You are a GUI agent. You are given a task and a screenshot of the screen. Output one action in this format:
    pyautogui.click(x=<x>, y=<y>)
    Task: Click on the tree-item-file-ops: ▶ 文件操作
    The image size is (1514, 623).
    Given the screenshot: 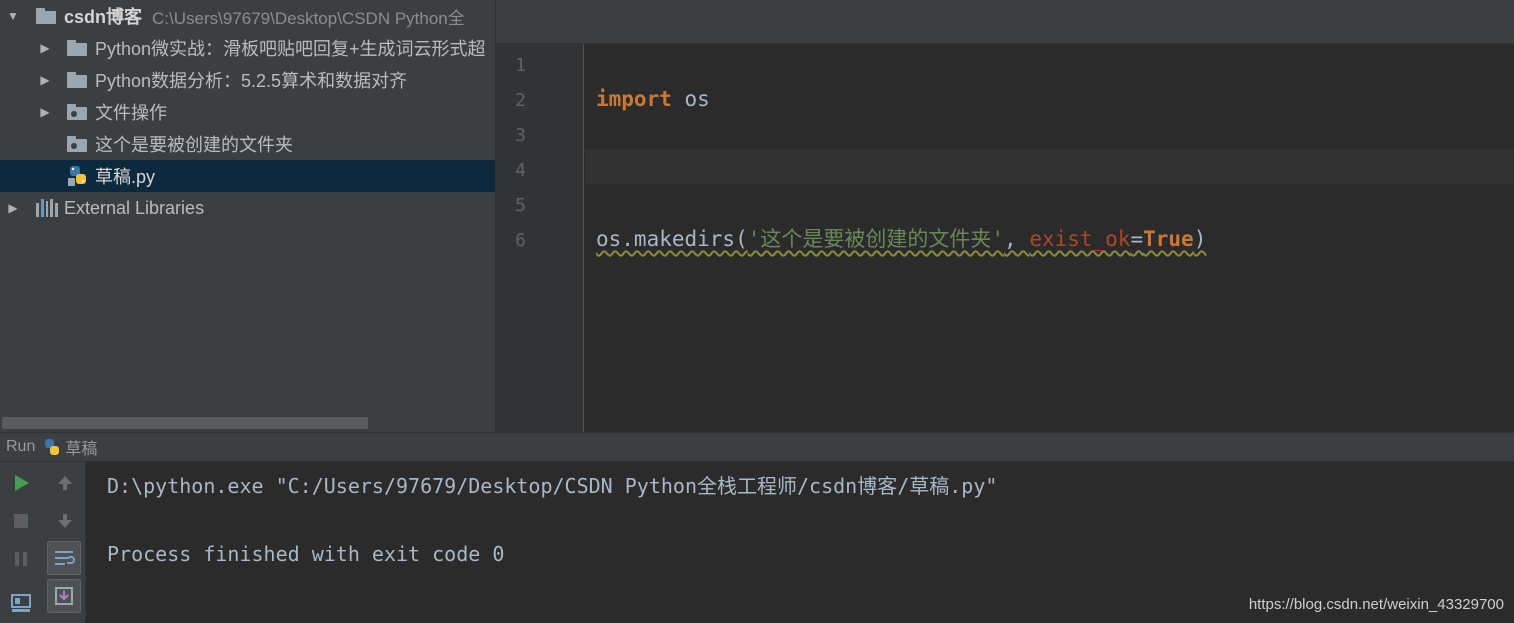 What is the action you would take?
    pyautogui.click(x=247, y=112)
    